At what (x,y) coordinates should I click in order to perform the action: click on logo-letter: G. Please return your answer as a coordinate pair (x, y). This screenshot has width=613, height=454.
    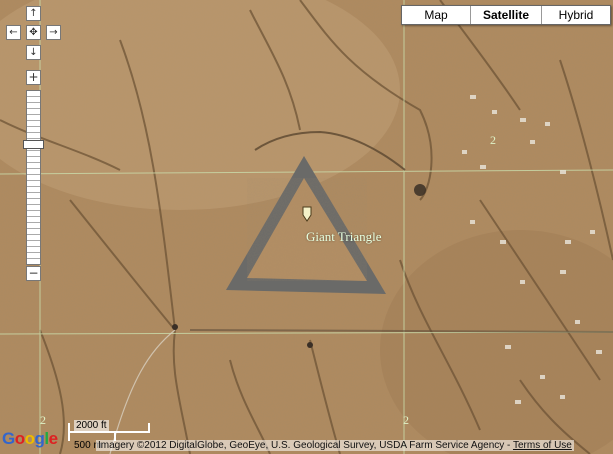
    Looking at the image, I should click on (8, 438).